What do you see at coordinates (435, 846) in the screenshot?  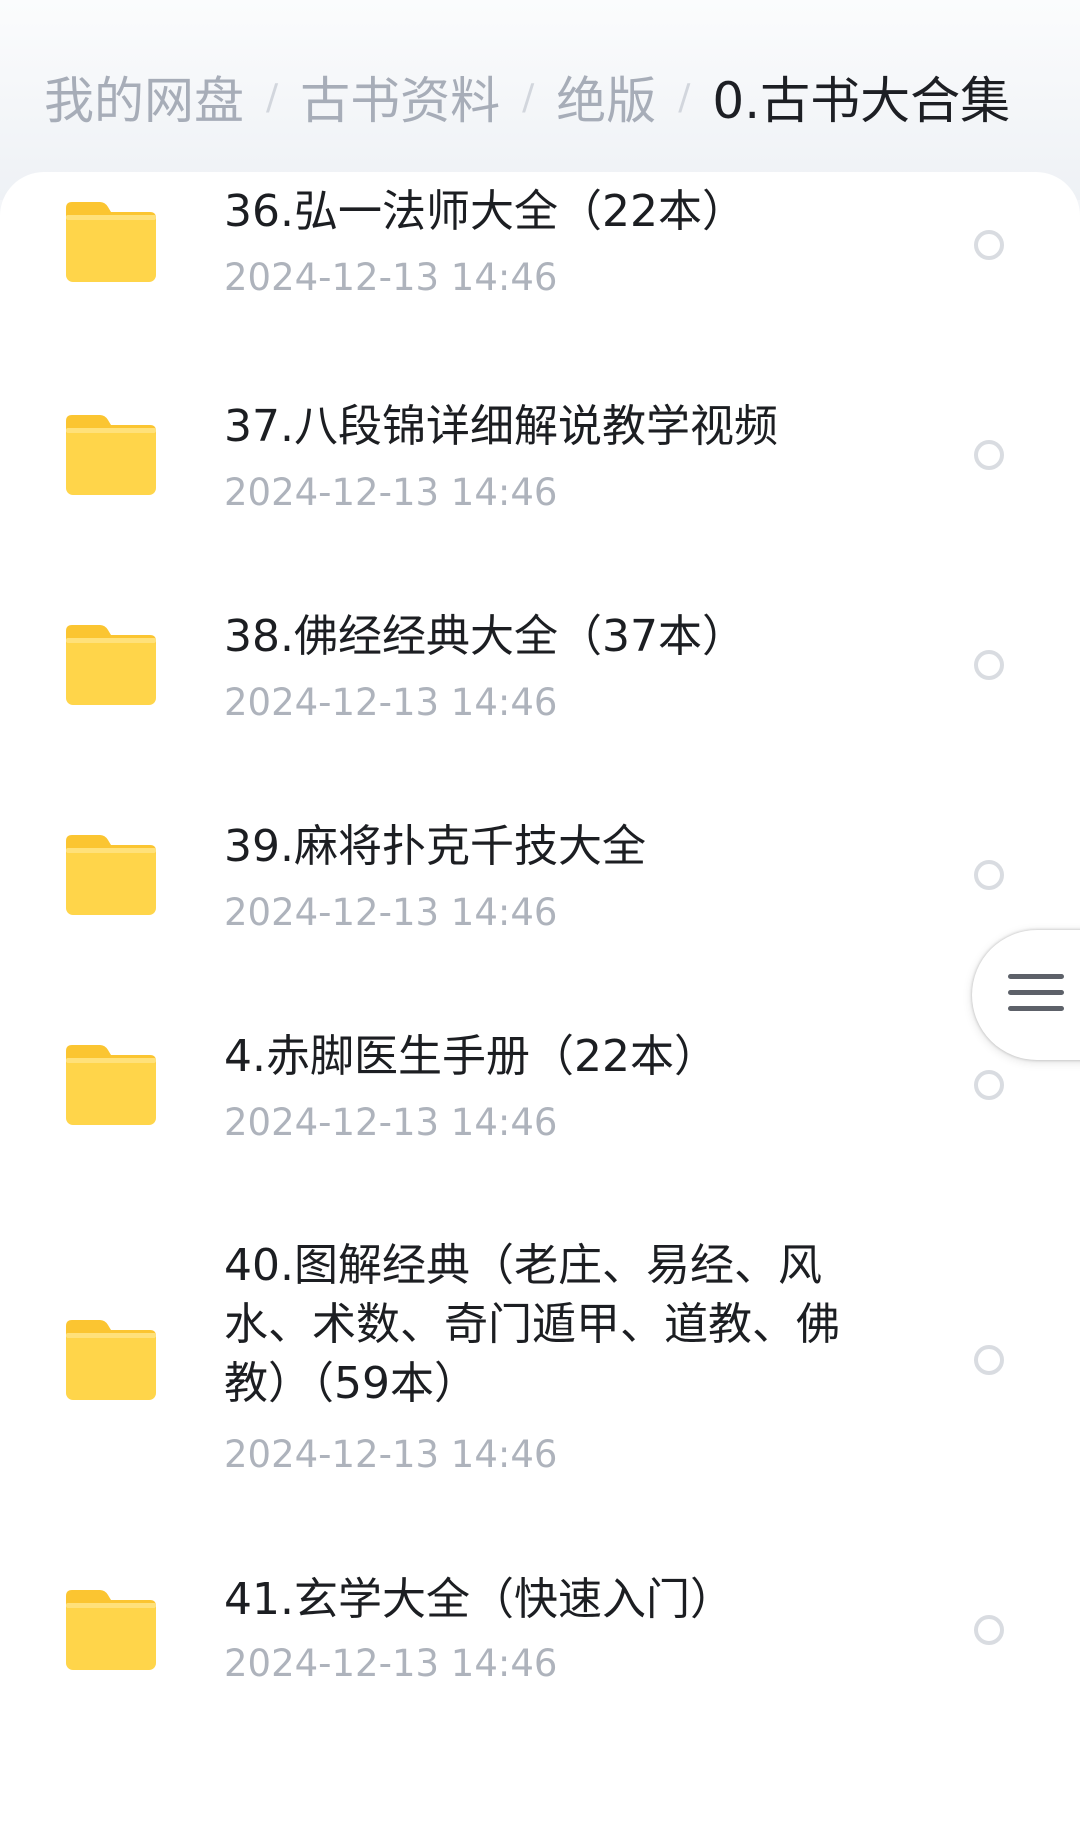 I see `file-name: 39.麻将扑克千技大全` at bounding box center [435, 846].